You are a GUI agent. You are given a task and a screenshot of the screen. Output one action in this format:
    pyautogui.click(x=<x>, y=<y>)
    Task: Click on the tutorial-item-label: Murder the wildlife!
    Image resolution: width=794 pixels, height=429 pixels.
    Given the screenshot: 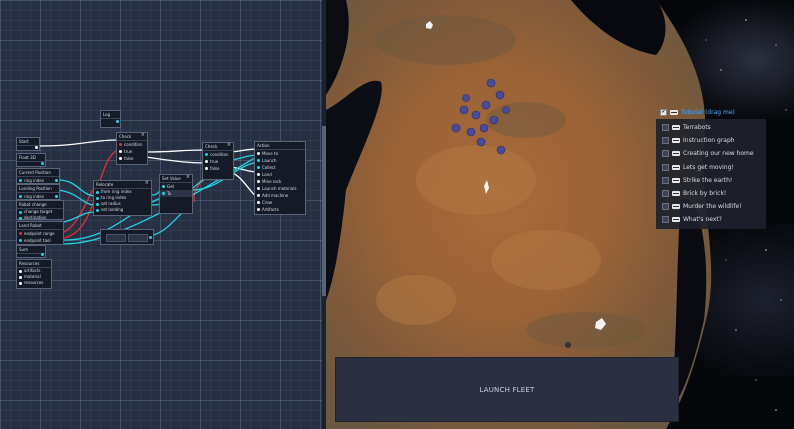 What is the action you would take?
    pyautogui.click(x=712, y=207)
    